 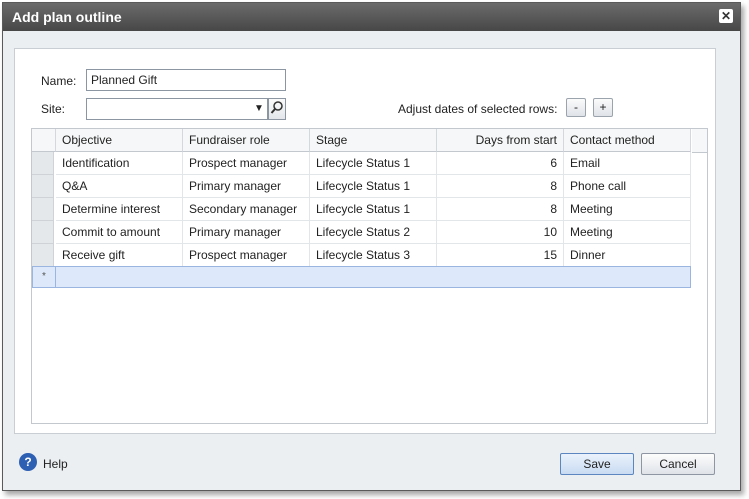 I want to click on name-field: Planned Gift, so click(x=186, y=80).